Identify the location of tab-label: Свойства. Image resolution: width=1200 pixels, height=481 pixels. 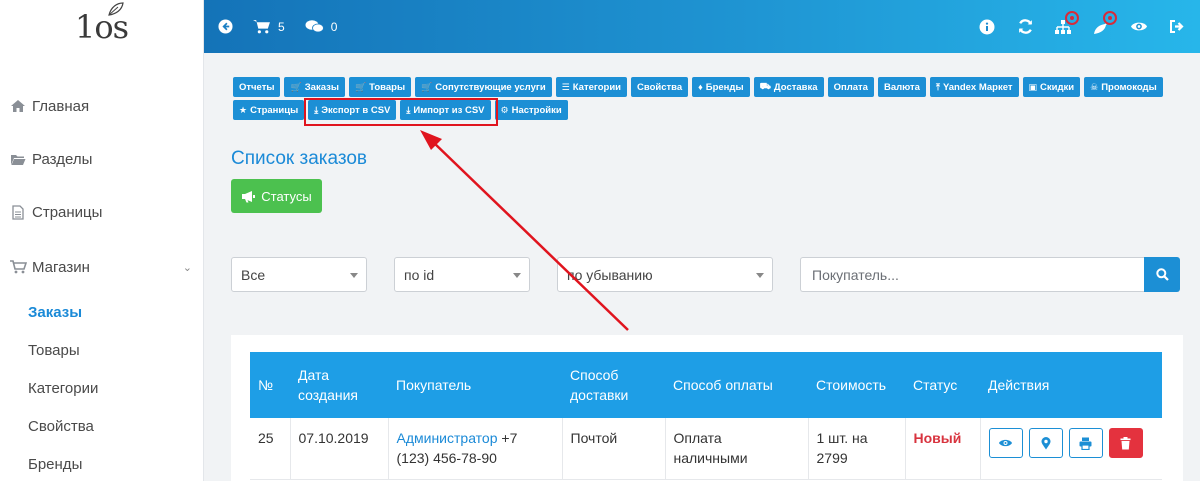
(660, 87).